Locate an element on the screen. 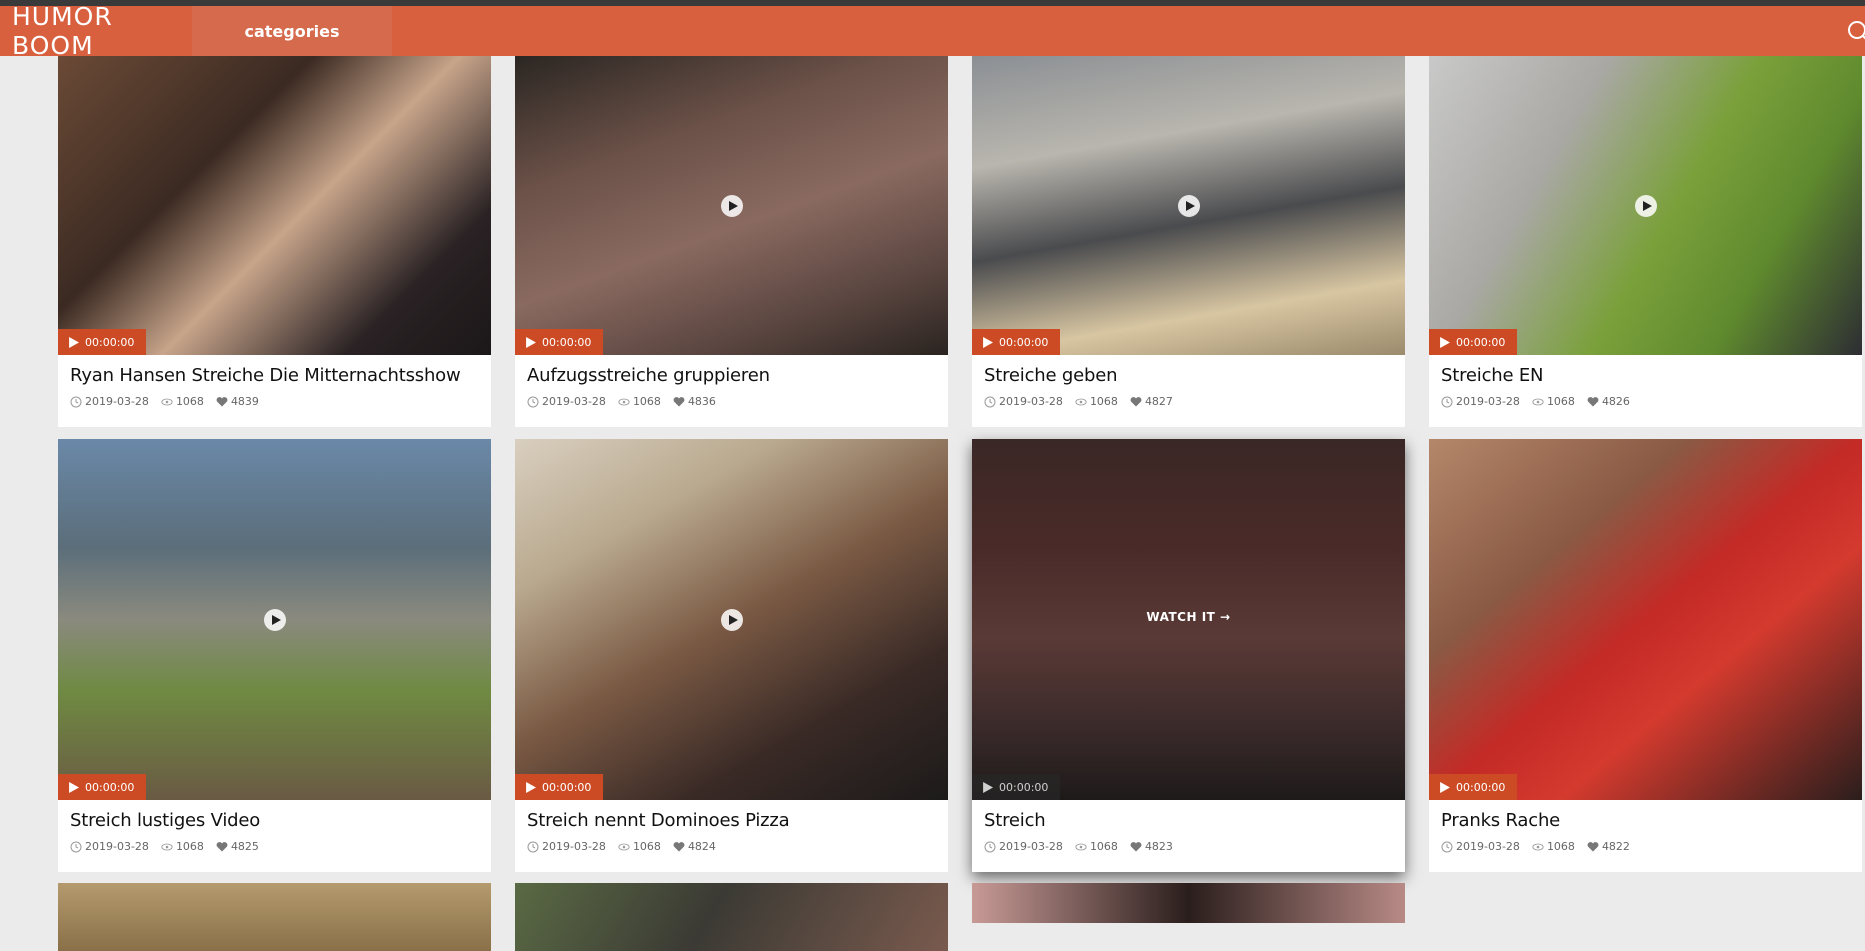 This screenshot has height=951, width=1865. search-icon is located at coordinates (1855, 32).